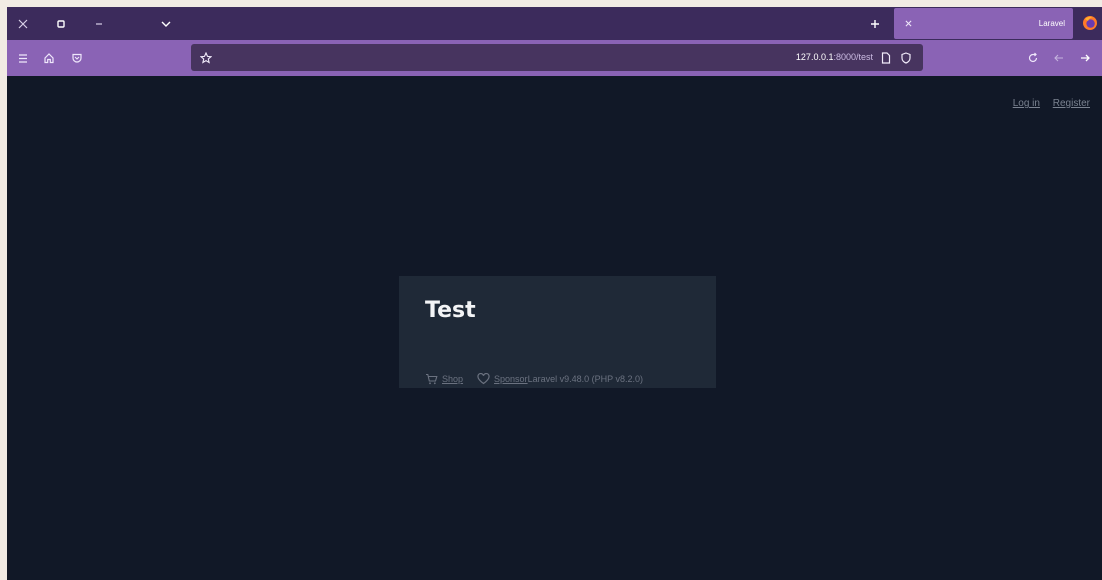 Image resolution: width=1102 pixels, height=580 pixels. I want to click on minimize-window-button, so click(99, 23).